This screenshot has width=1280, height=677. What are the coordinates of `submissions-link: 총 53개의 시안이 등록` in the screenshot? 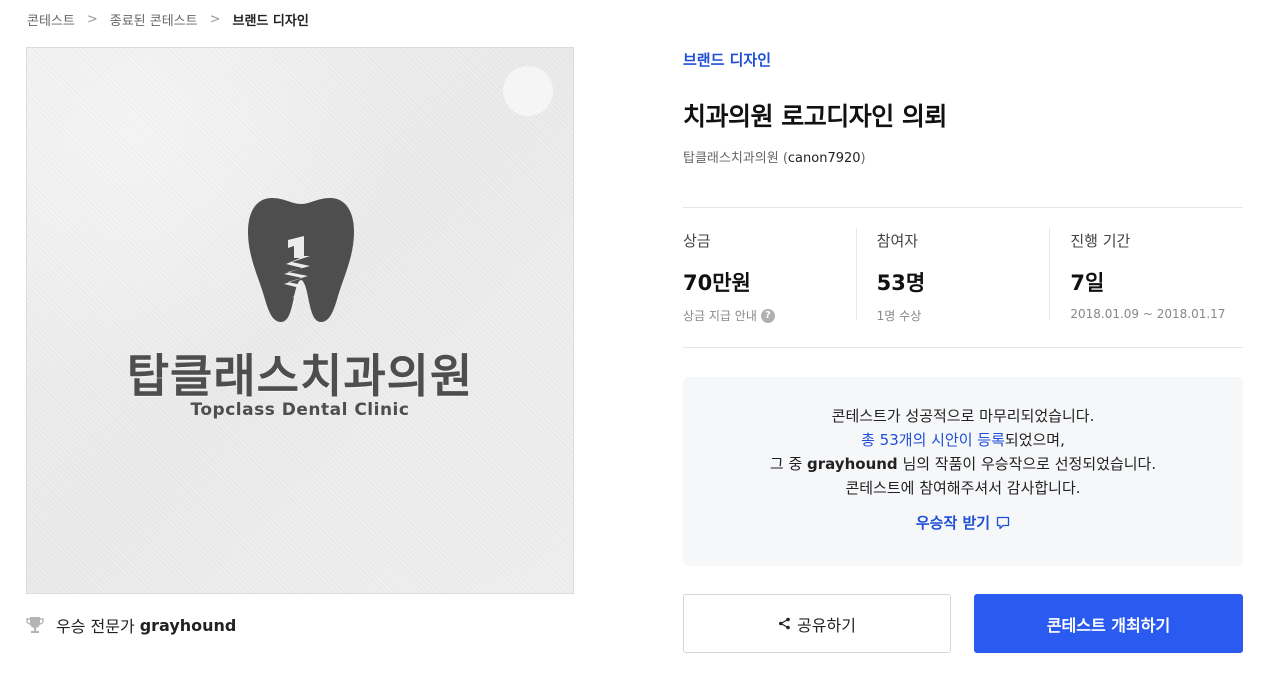 It's located at (933, 440).